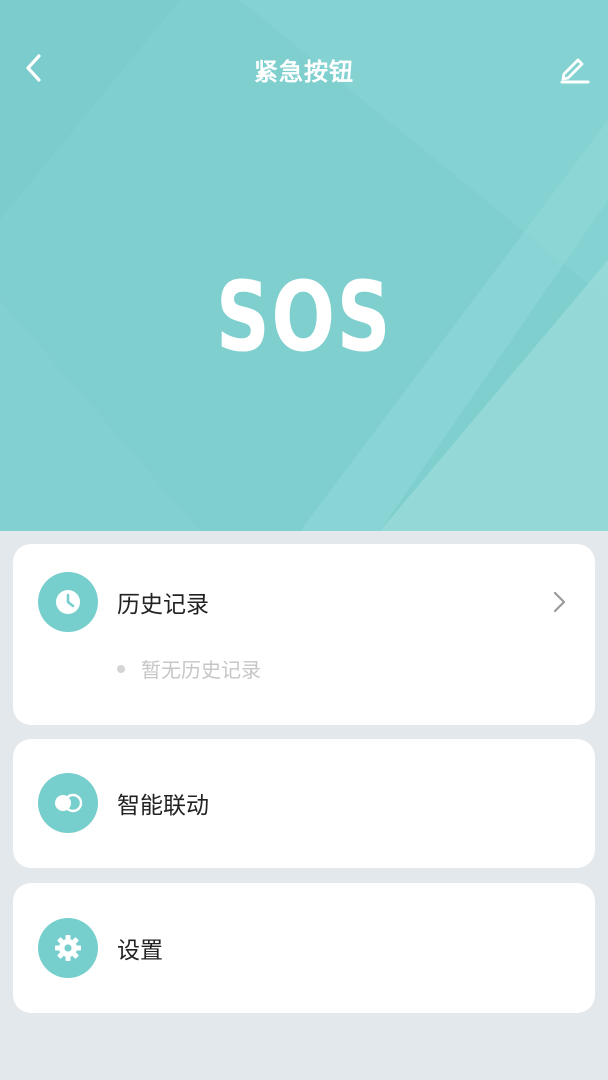 This screenshot has width=608, height=1080. I want to click on settings-card: 设置, so click(304, 948).